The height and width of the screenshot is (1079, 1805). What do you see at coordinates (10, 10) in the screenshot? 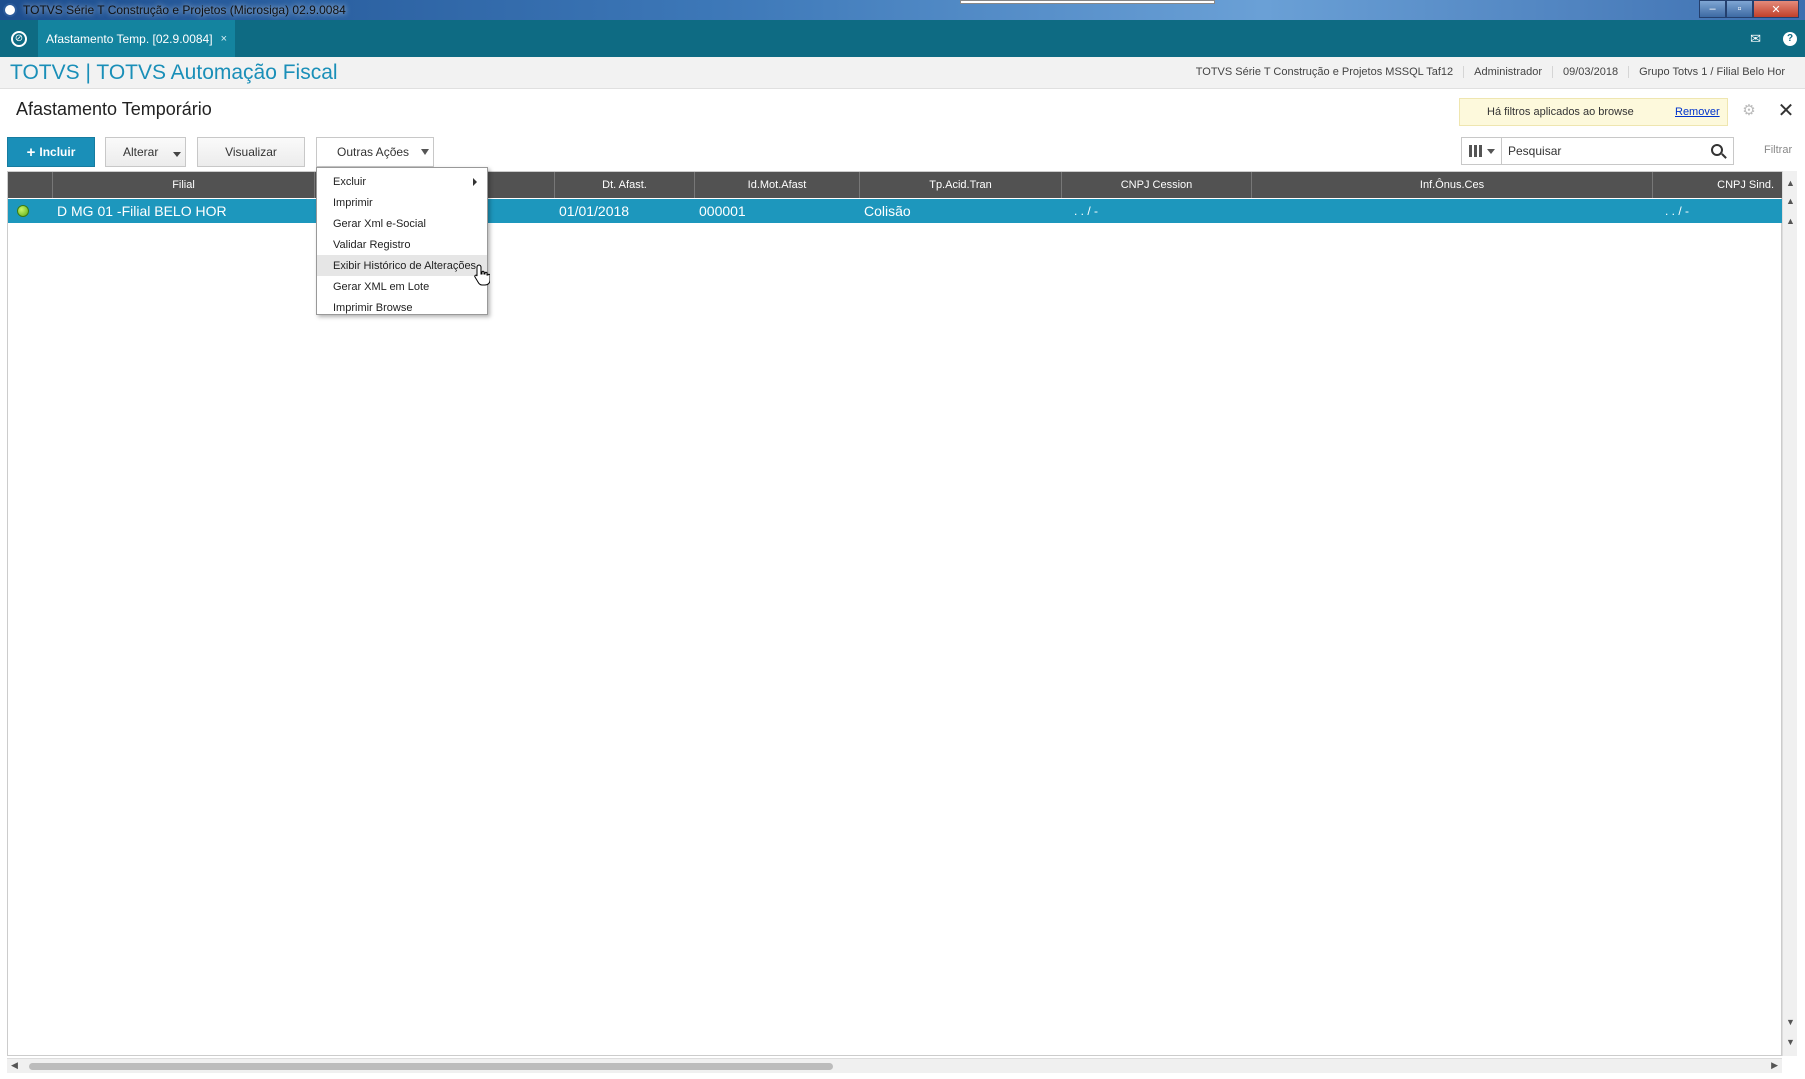
I see `app-icon` at bounding box center [10, 10].